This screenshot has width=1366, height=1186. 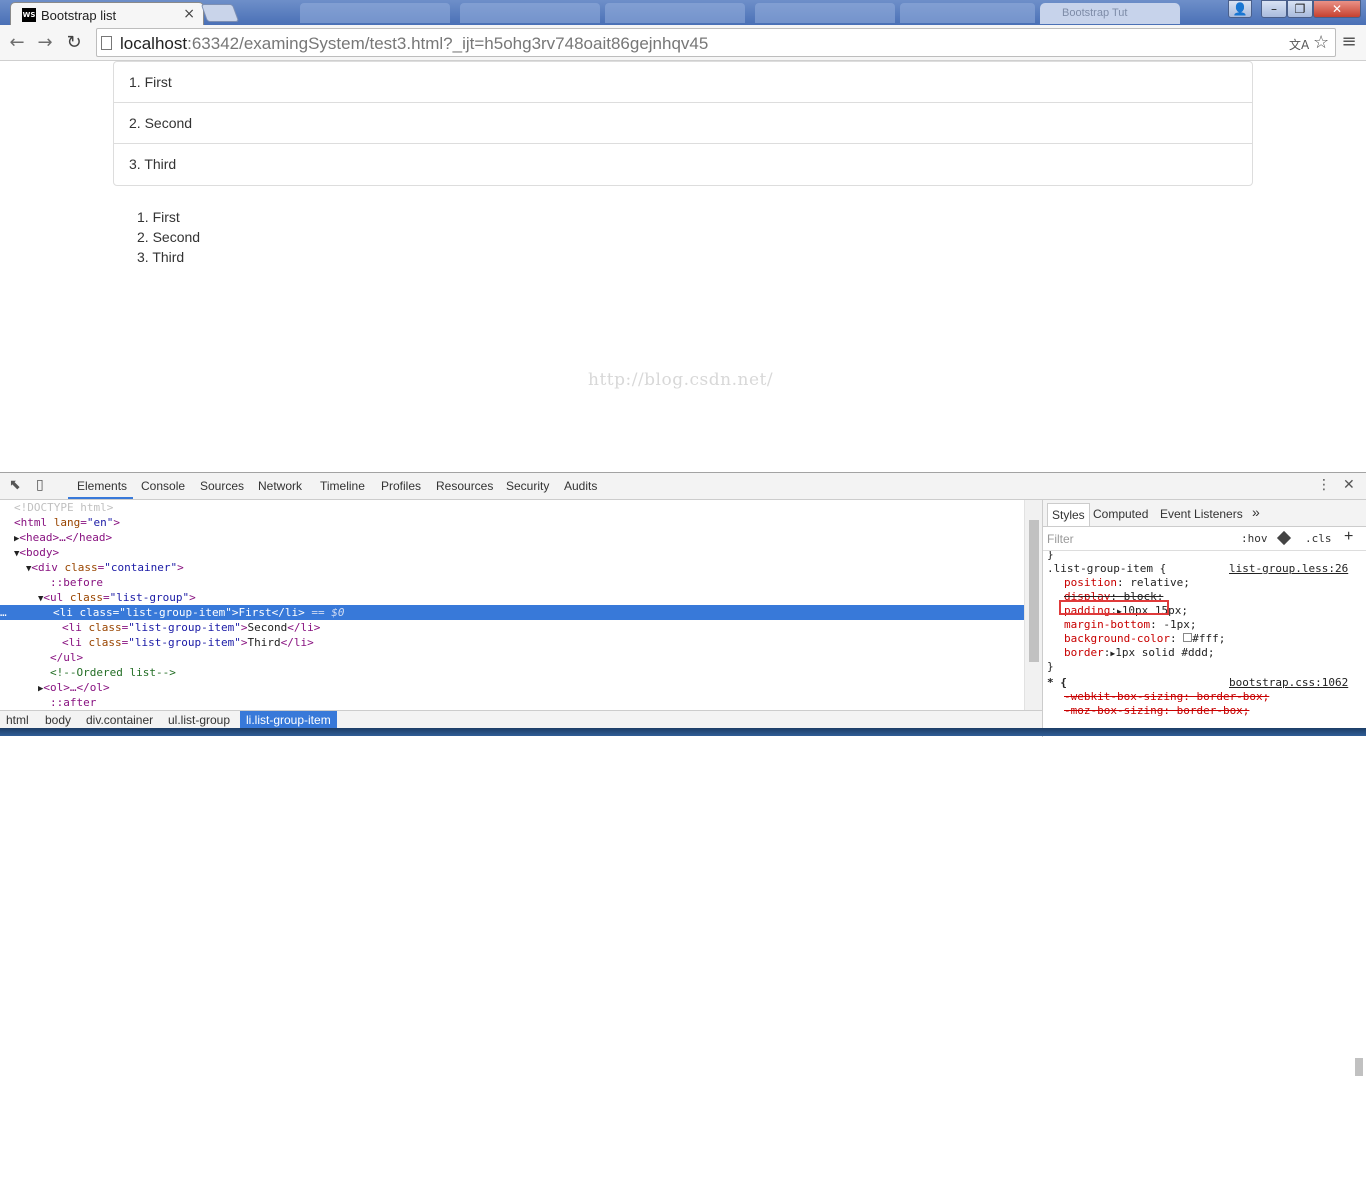 I want to click on style-property-overridden: -webkit-box-sizing: border-box;, so click(x=1166, y=697).